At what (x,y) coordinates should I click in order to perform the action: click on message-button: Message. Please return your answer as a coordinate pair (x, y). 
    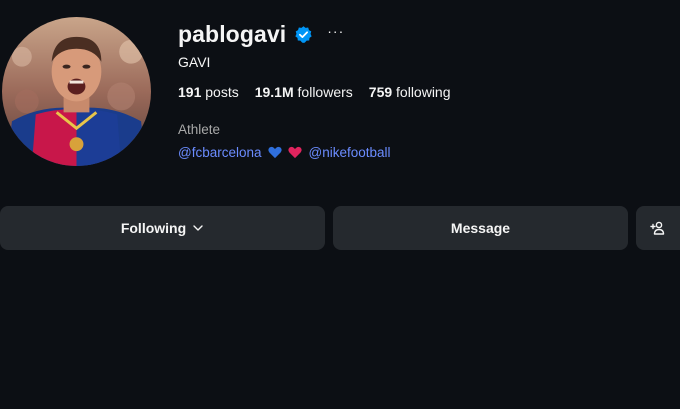
    Looking at the image, I should click on (480, 228).